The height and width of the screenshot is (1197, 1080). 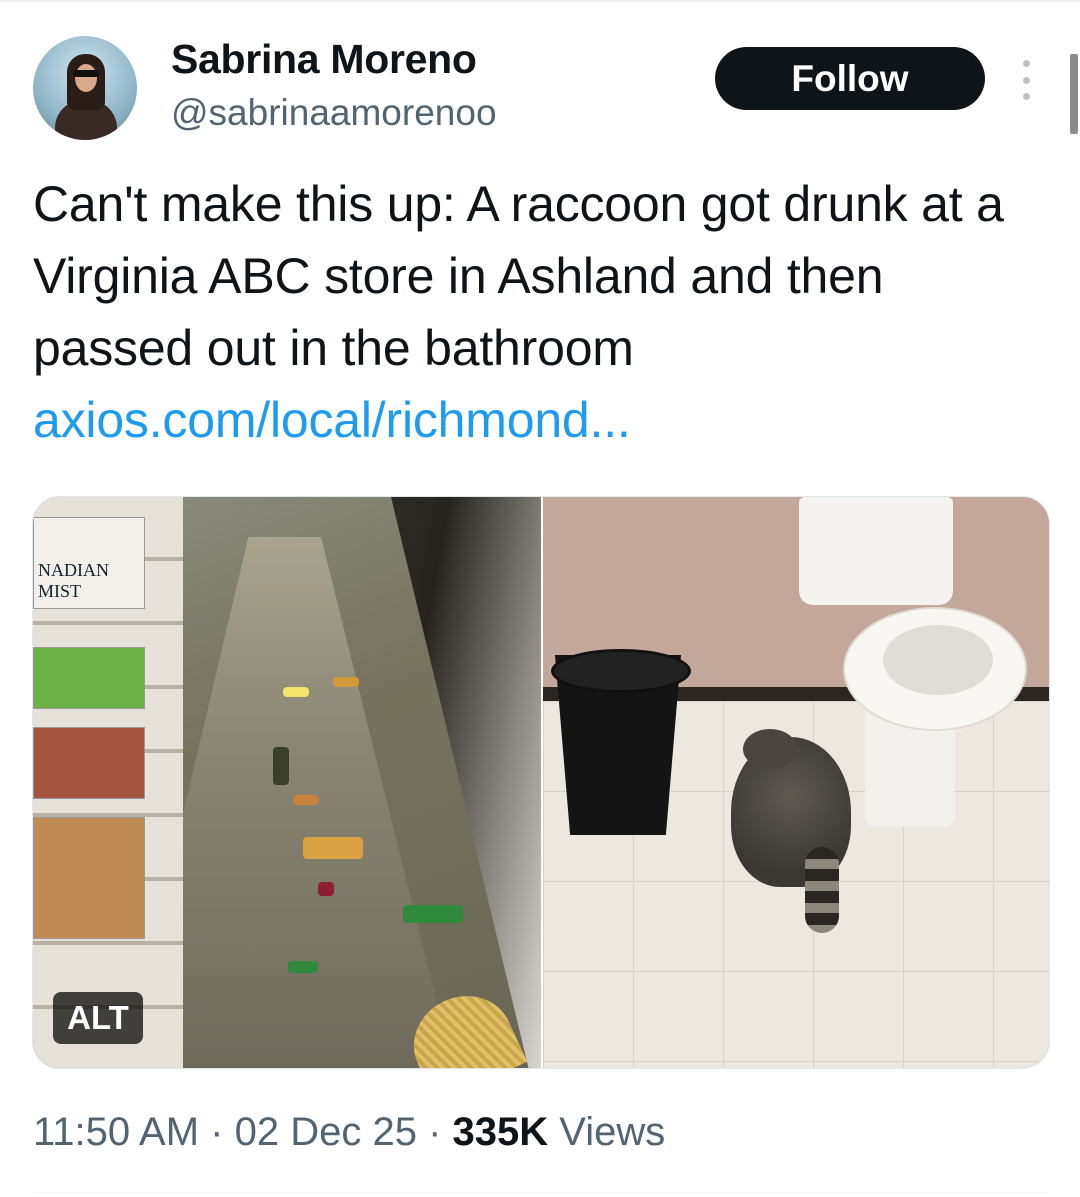 What do you see at coordinates (1074, 94) in the screenshot?
I see `scrollbar` at bounding box center [1074, 94].